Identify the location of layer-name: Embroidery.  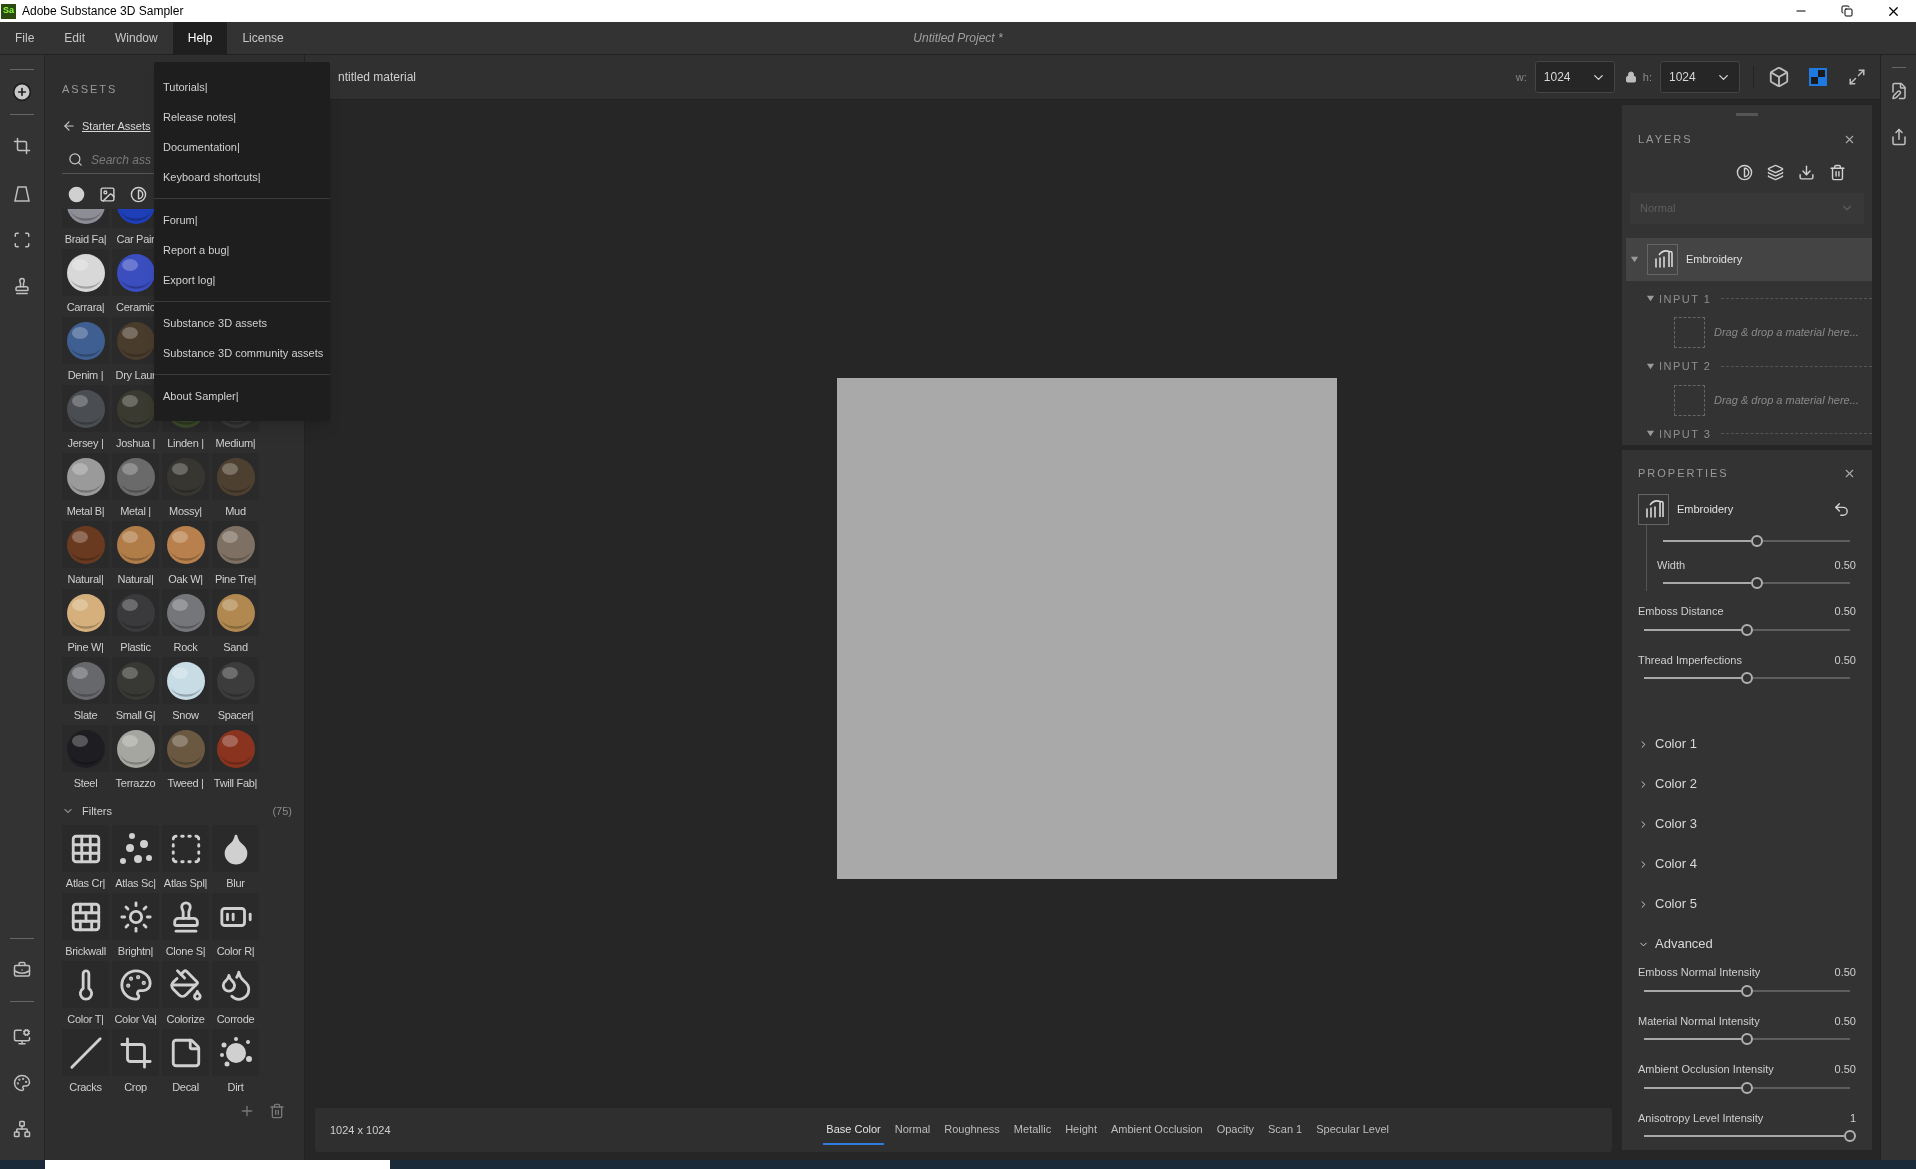
(1714, 259).